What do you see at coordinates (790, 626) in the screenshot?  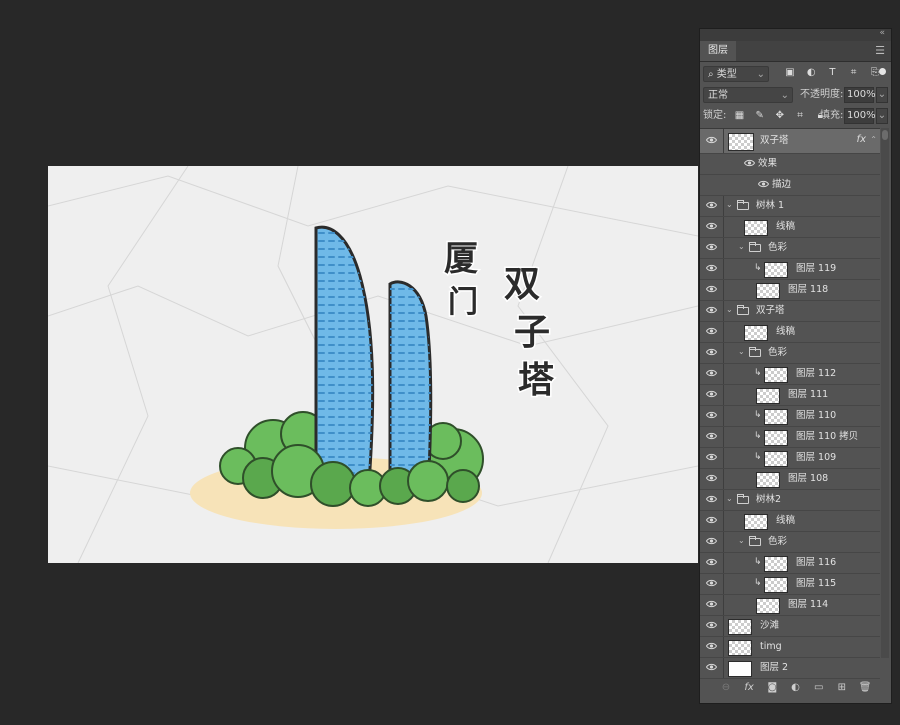 I see `layer-row: 沙滩` at bounding box center [790, 626].